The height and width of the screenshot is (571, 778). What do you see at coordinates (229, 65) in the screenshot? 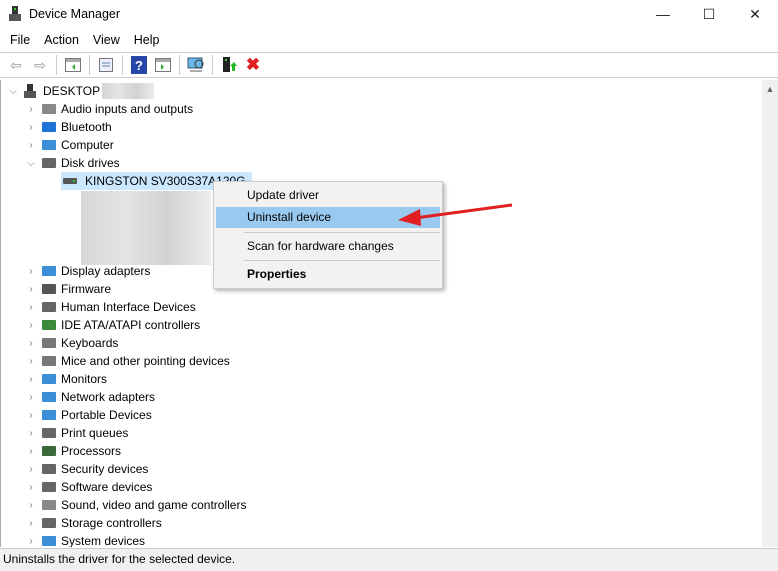
I see `update-driver-icon` at bounding box center [229, 65].